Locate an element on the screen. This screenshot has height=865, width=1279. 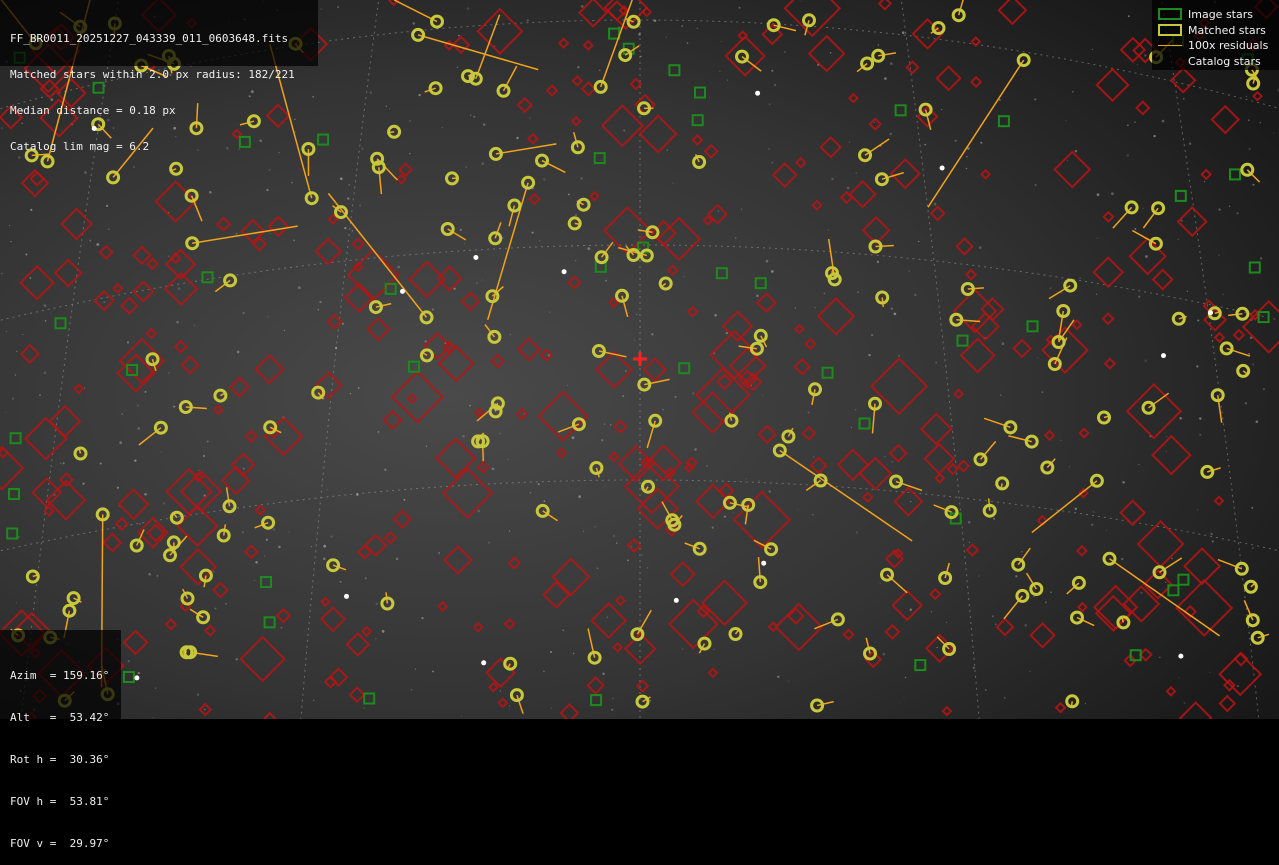
legend-residuals: 100x residuals is located at coordinates (1212, 45).